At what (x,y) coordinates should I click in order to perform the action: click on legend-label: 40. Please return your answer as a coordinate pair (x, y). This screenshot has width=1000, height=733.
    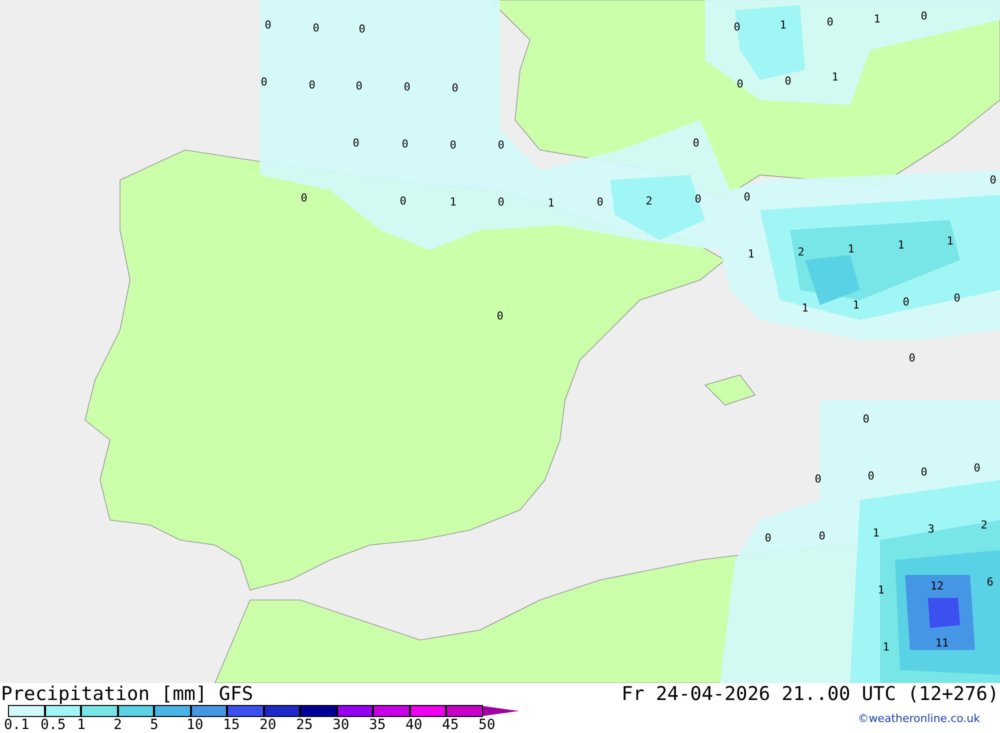
    Looking at the image, I should click on (415, 725).